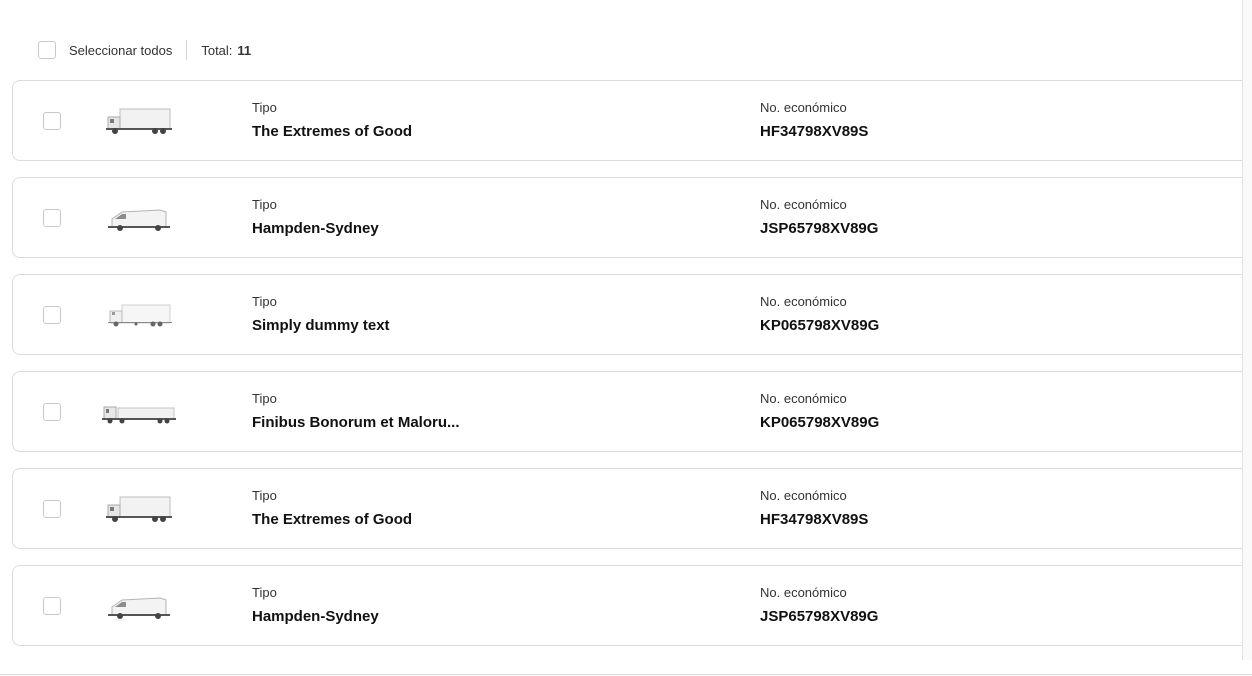 The height and width of the screenshot is (676, 1252). I want to click on vertical-scrollbar, so click(1247, 330).